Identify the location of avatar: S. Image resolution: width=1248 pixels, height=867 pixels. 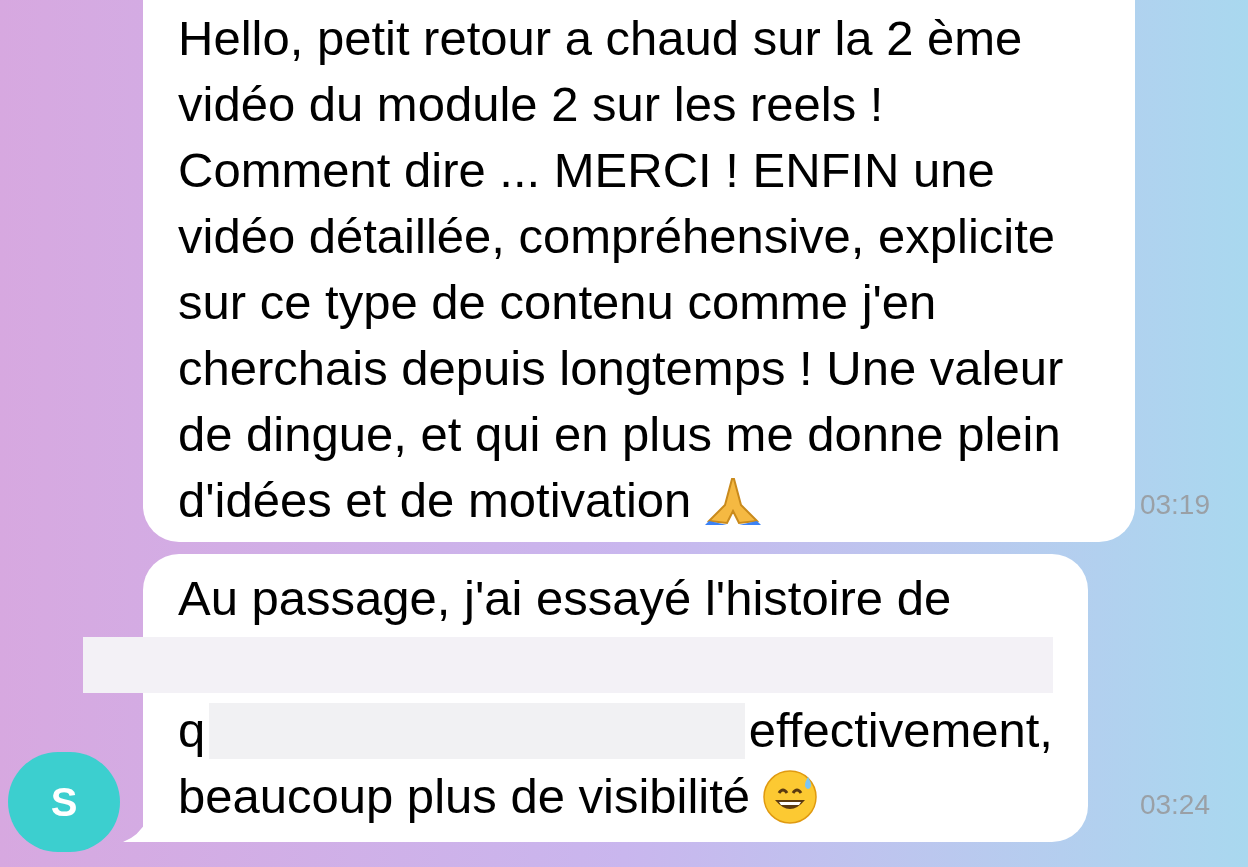
(64, 802).